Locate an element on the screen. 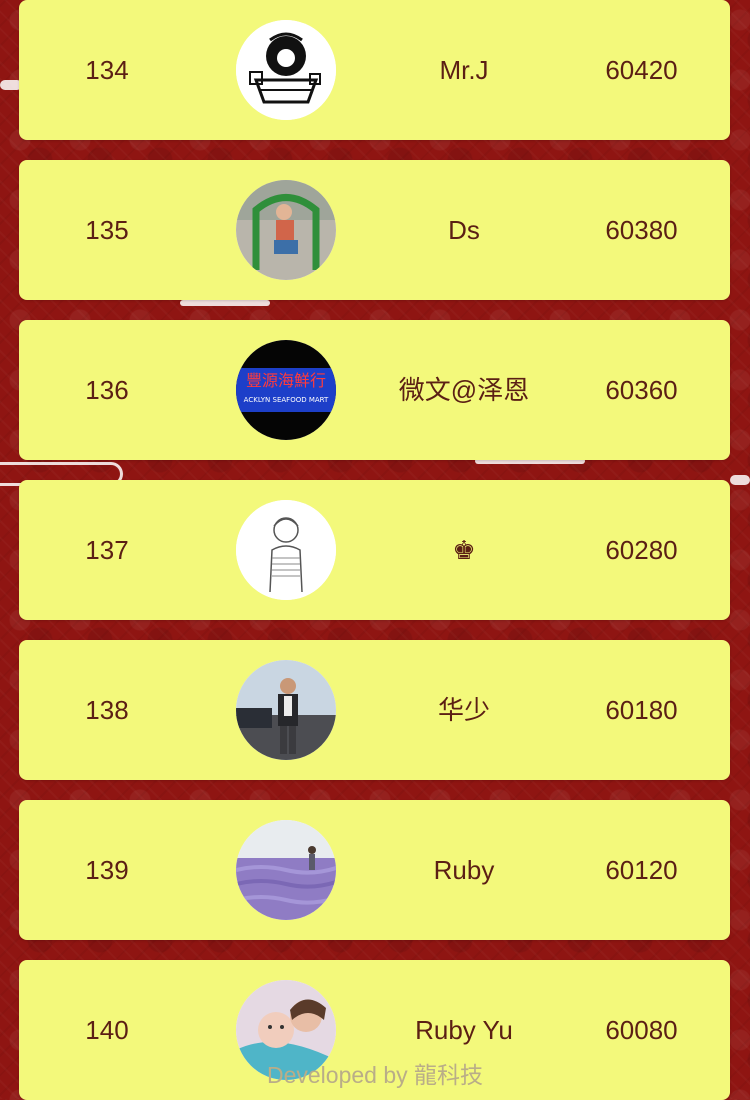  player-name: Mr.J is located at coordinates (464, 70).